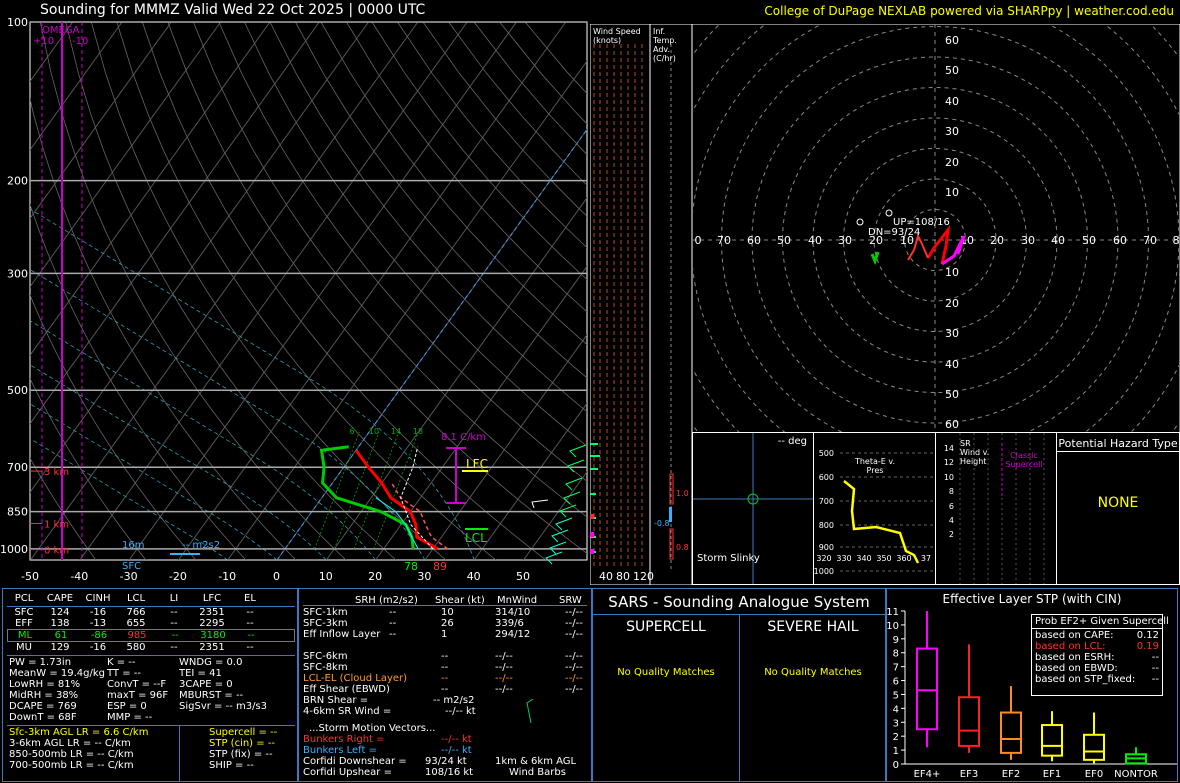 This screenshot has width=1180, height=783. Describe the element at coordinates (98, 623) in the screenshot. I see `parcel-cell: -13` at that location.